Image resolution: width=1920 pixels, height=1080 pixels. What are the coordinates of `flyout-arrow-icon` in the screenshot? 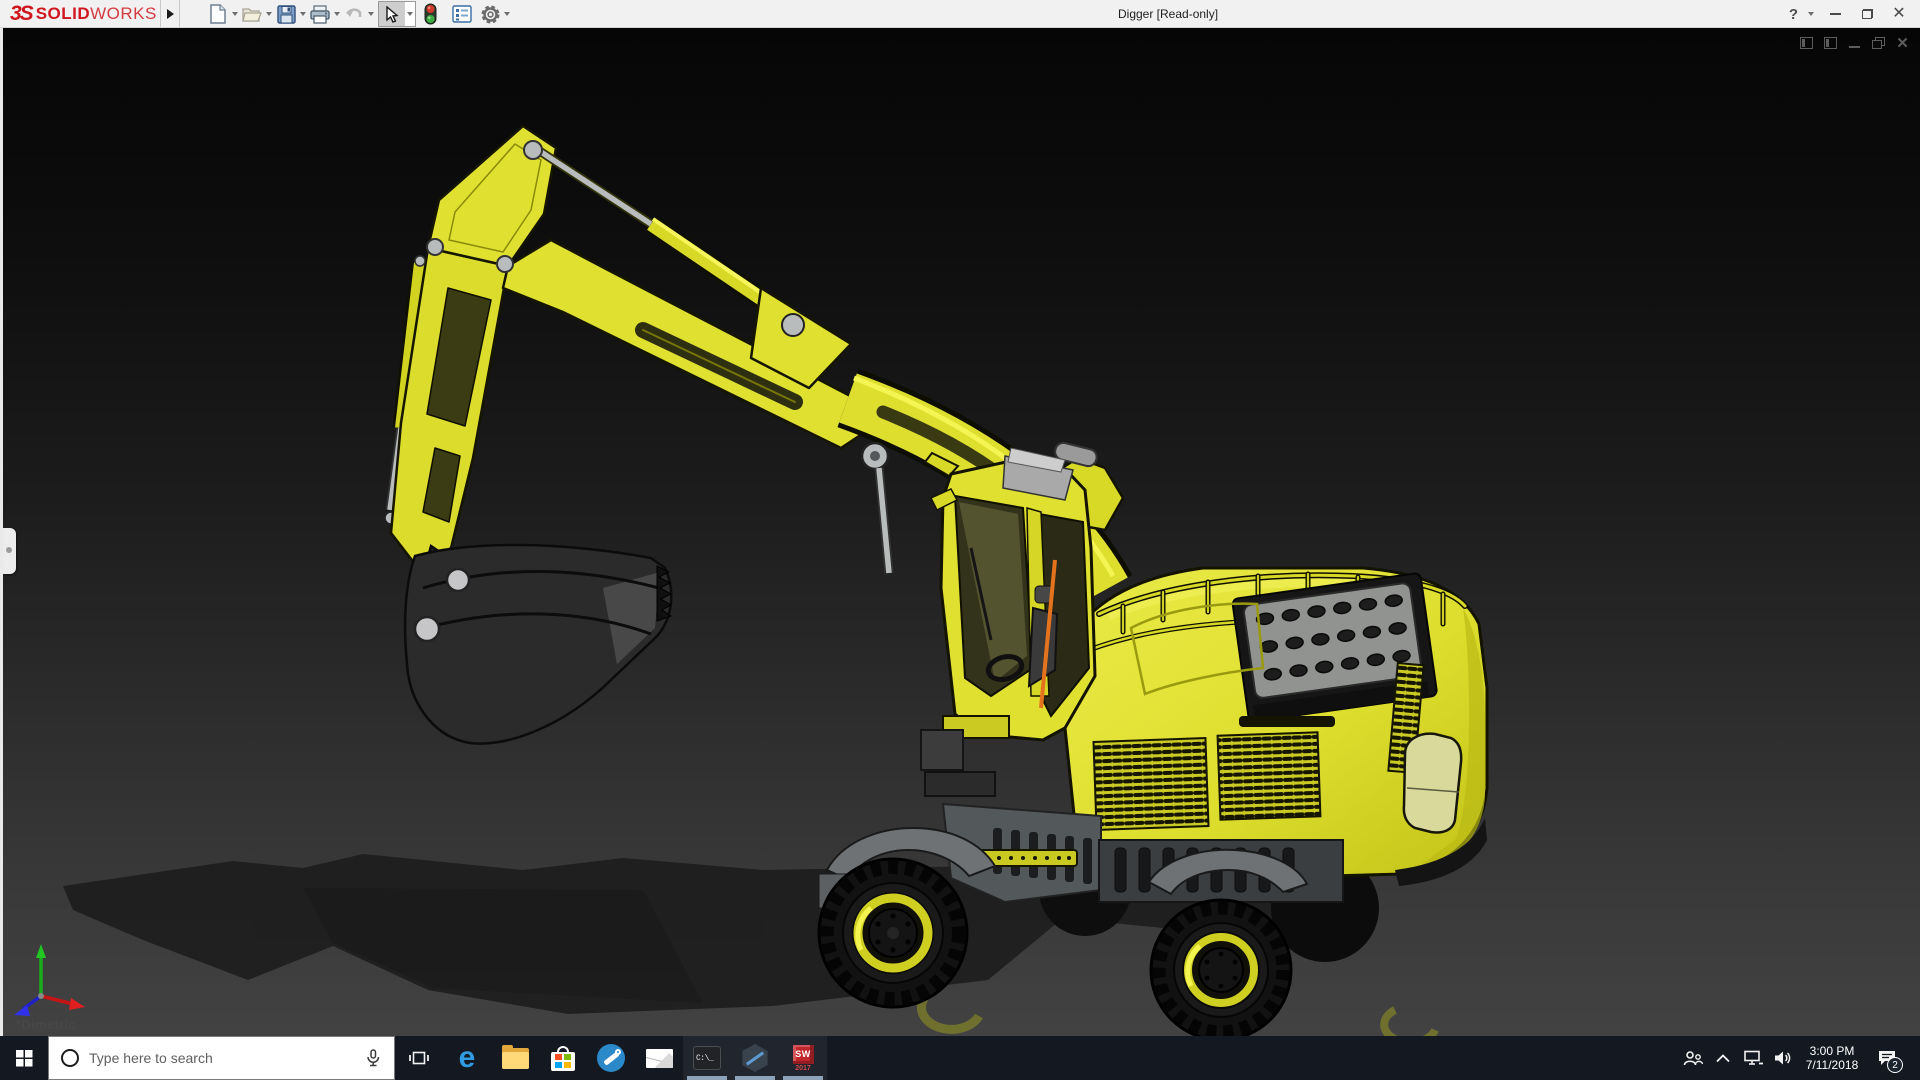 It's located at (170, 13).